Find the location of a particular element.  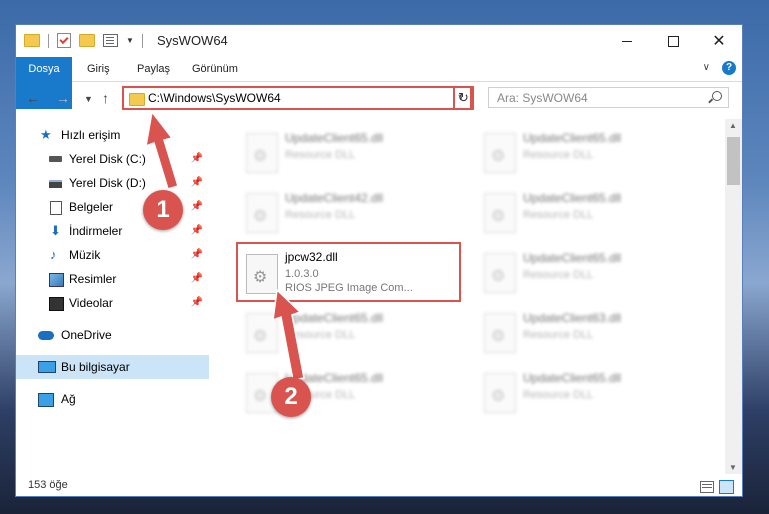

annotation-arrows is located at coordinates (225, 245).